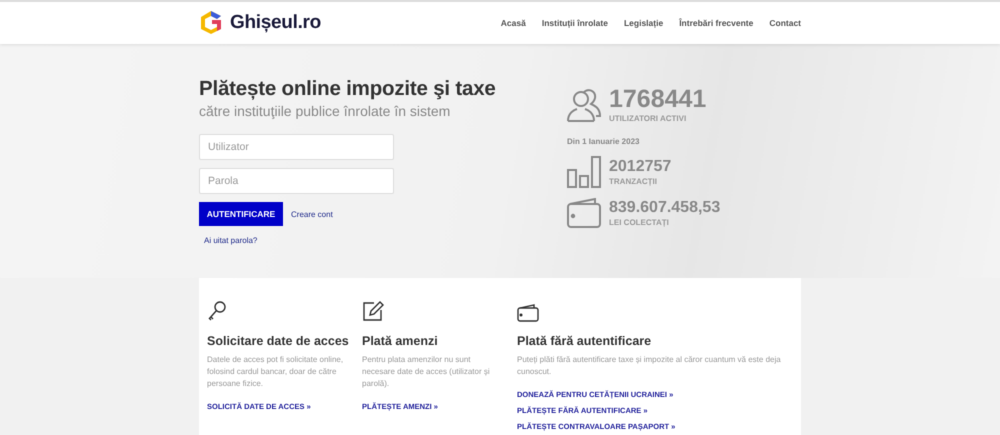  What do you see at coordinates (347, 89) in the screenshot?
I see `hero-title: Plătește online impozite şi taxe` at bounding box center [347, 89].